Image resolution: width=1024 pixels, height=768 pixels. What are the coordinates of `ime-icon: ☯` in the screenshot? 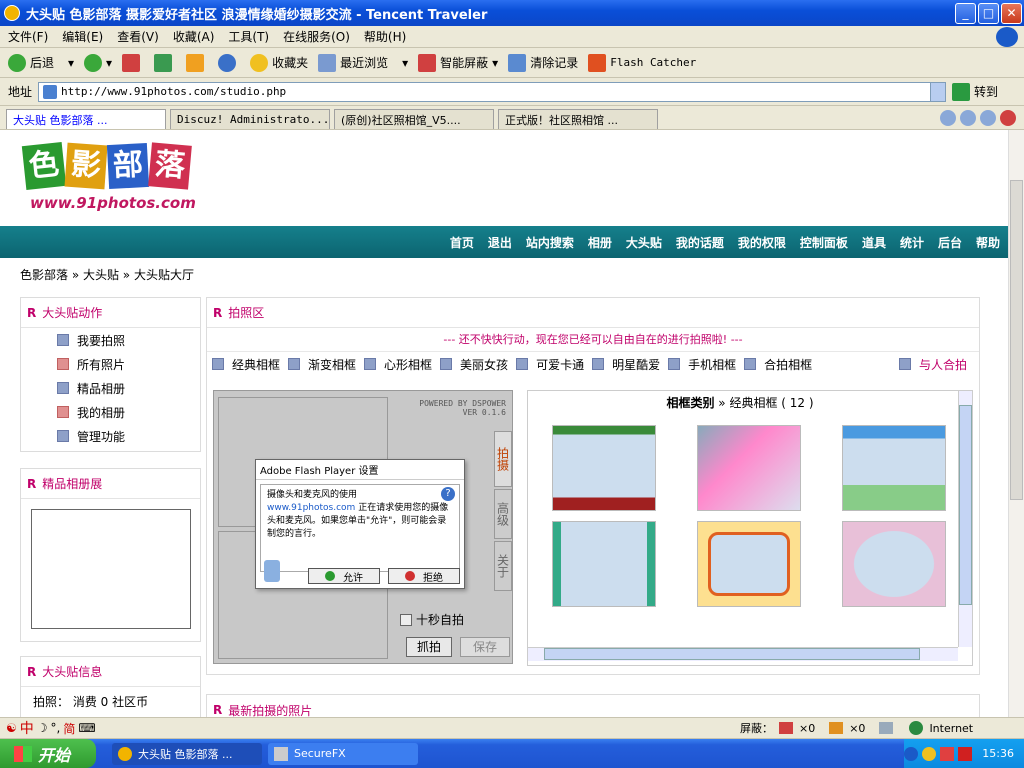 It's located at (11, 728).